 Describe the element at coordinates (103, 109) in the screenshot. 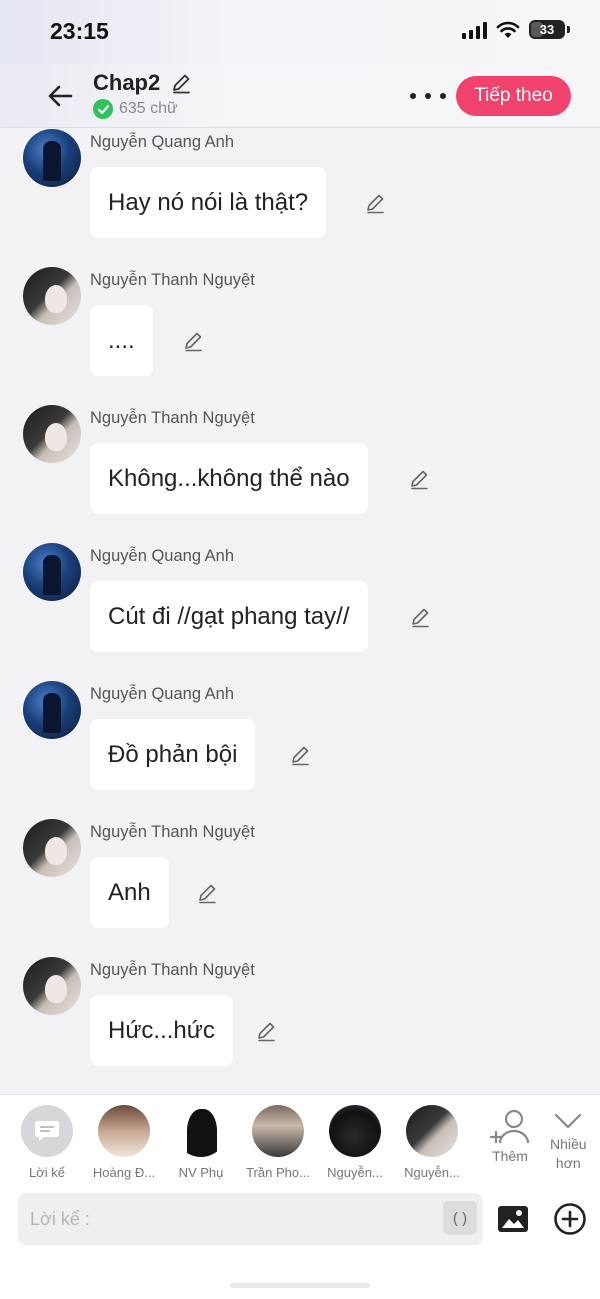

I see `check-icon` at that location.